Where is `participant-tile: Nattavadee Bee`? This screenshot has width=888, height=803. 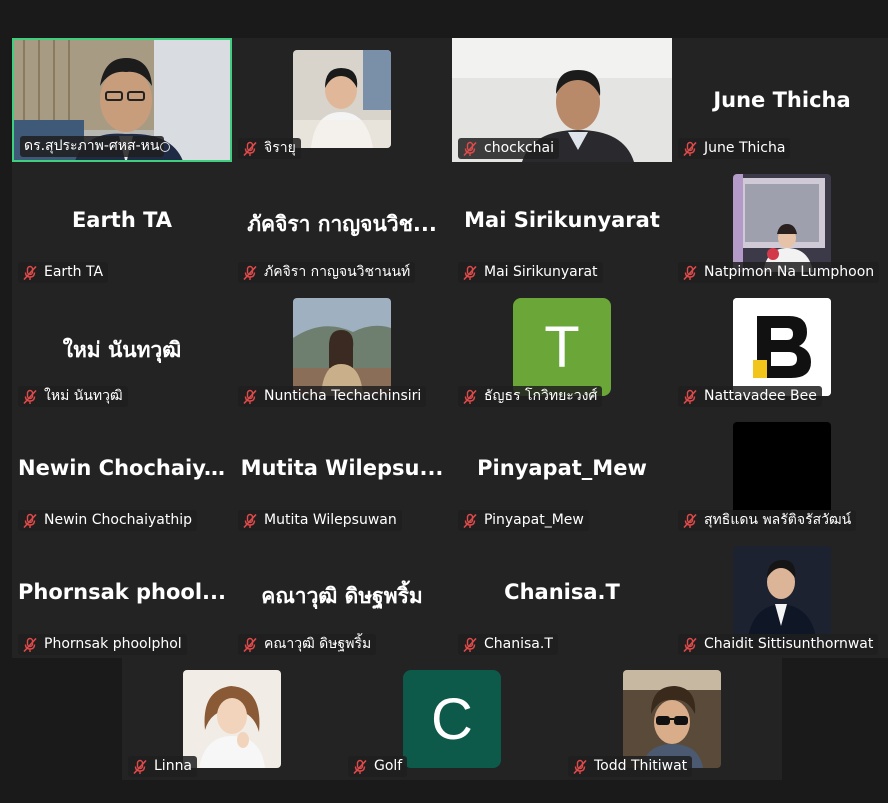 participant-tile: Nattavadee Bee is located at coordinates (780, 348).